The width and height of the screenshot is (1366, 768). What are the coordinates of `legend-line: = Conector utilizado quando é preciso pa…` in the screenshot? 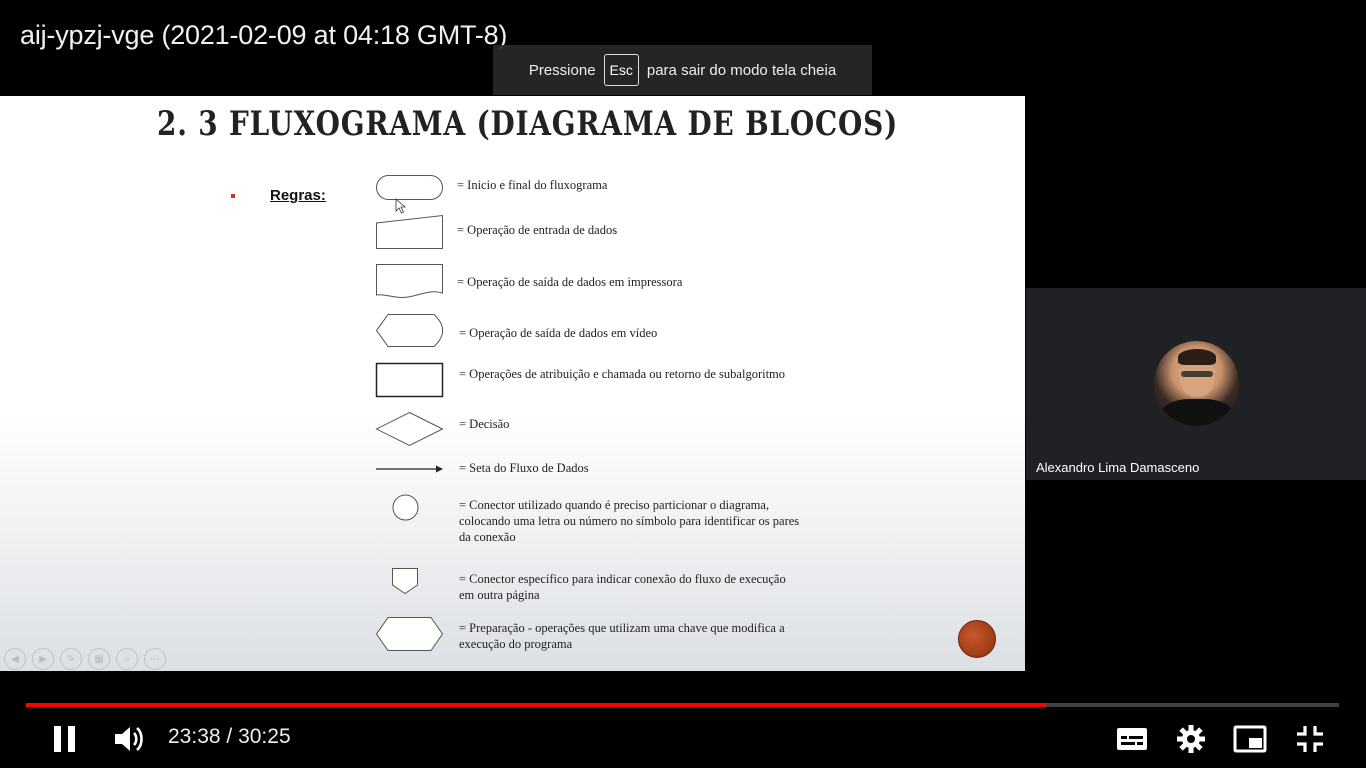 It's located at (614, 505).